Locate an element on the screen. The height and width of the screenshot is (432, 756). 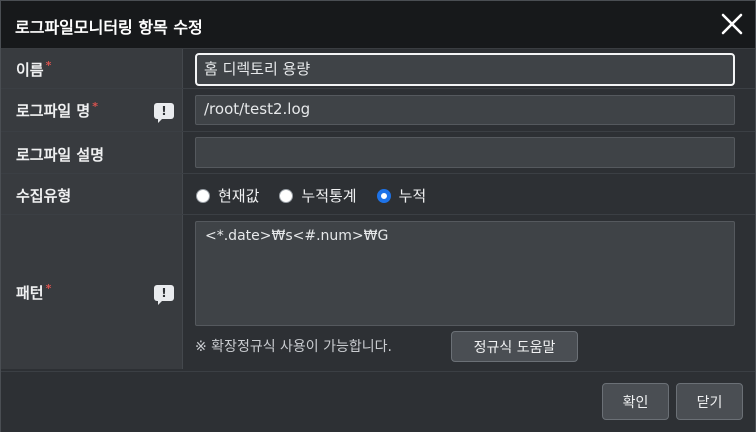
radio-cumulative-stats: 누적통계 is located at coordinates (318, 195).